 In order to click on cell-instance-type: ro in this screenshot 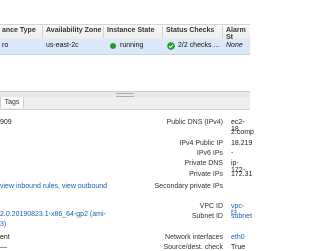, I will do `click(5, 45)`.